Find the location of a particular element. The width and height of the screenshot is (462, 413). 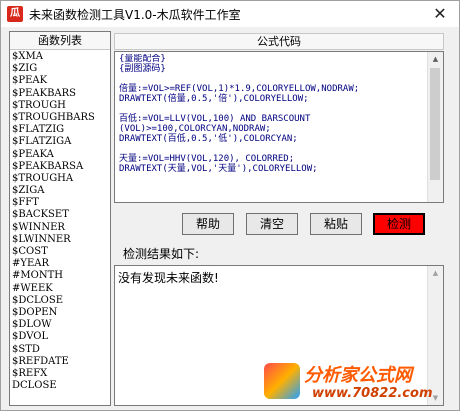

title-bar: 瓜 未来函数检测工具V1.0-木瓜软件工作室 ✕ is located at coordinates (230, 14).